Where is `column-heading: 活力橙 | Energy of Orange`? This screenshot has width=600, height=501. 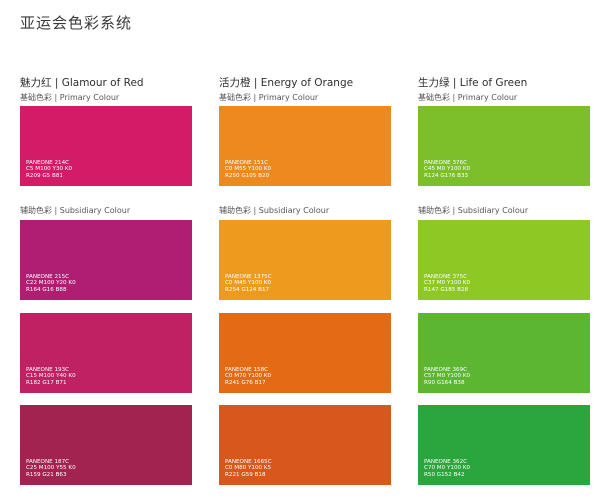
column-heading: 活力橙 | Energy of Orange is located at coordinates (286, 83).